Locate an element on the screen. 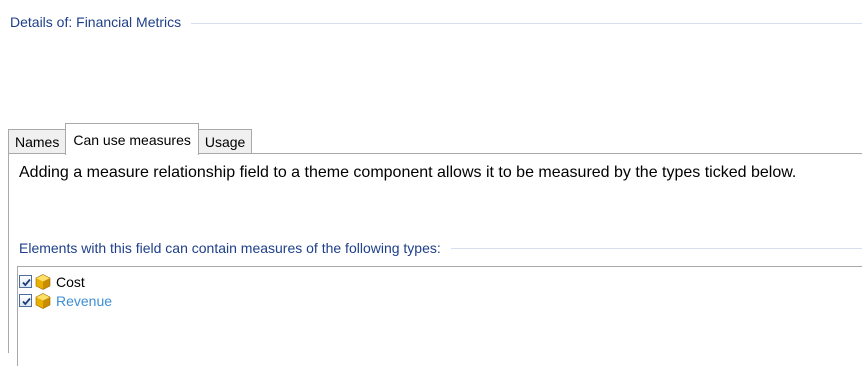 The width and height of the screenshot is (862, 366). tab-usage-label: Usage is located at coordinates (225, 142).